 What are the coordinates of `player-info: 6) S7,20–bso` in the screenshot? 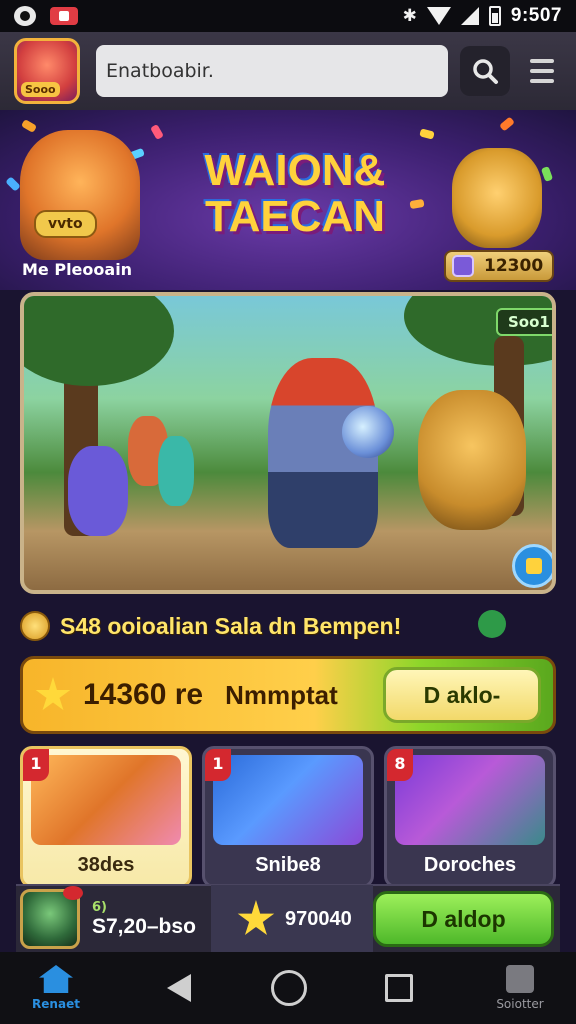 It's located at (145, 919).